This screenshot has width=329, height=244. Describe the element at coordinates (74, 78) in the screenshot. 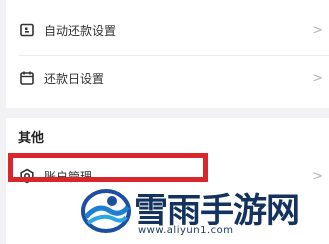

I see `repay-day-settings-label: 还款日设置` at that location.